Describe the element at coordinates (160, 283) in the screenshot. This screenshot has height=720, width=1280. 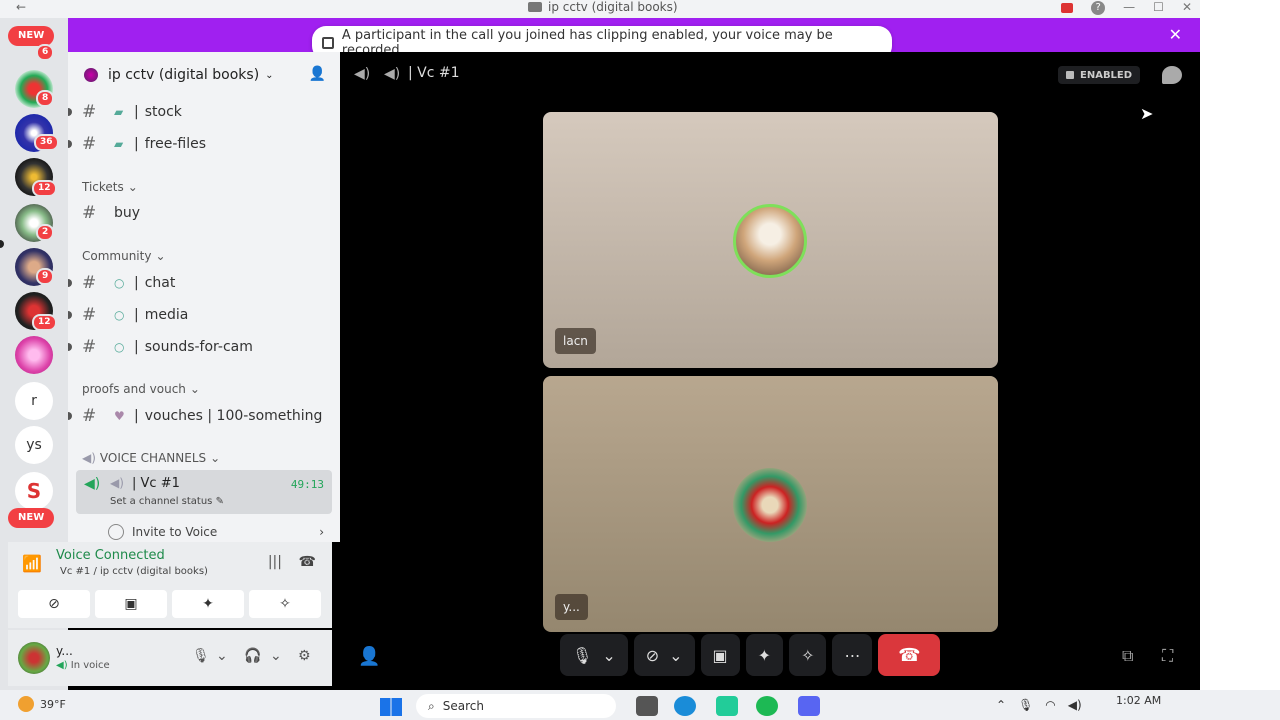
I see `channel-name: chat` at that location.